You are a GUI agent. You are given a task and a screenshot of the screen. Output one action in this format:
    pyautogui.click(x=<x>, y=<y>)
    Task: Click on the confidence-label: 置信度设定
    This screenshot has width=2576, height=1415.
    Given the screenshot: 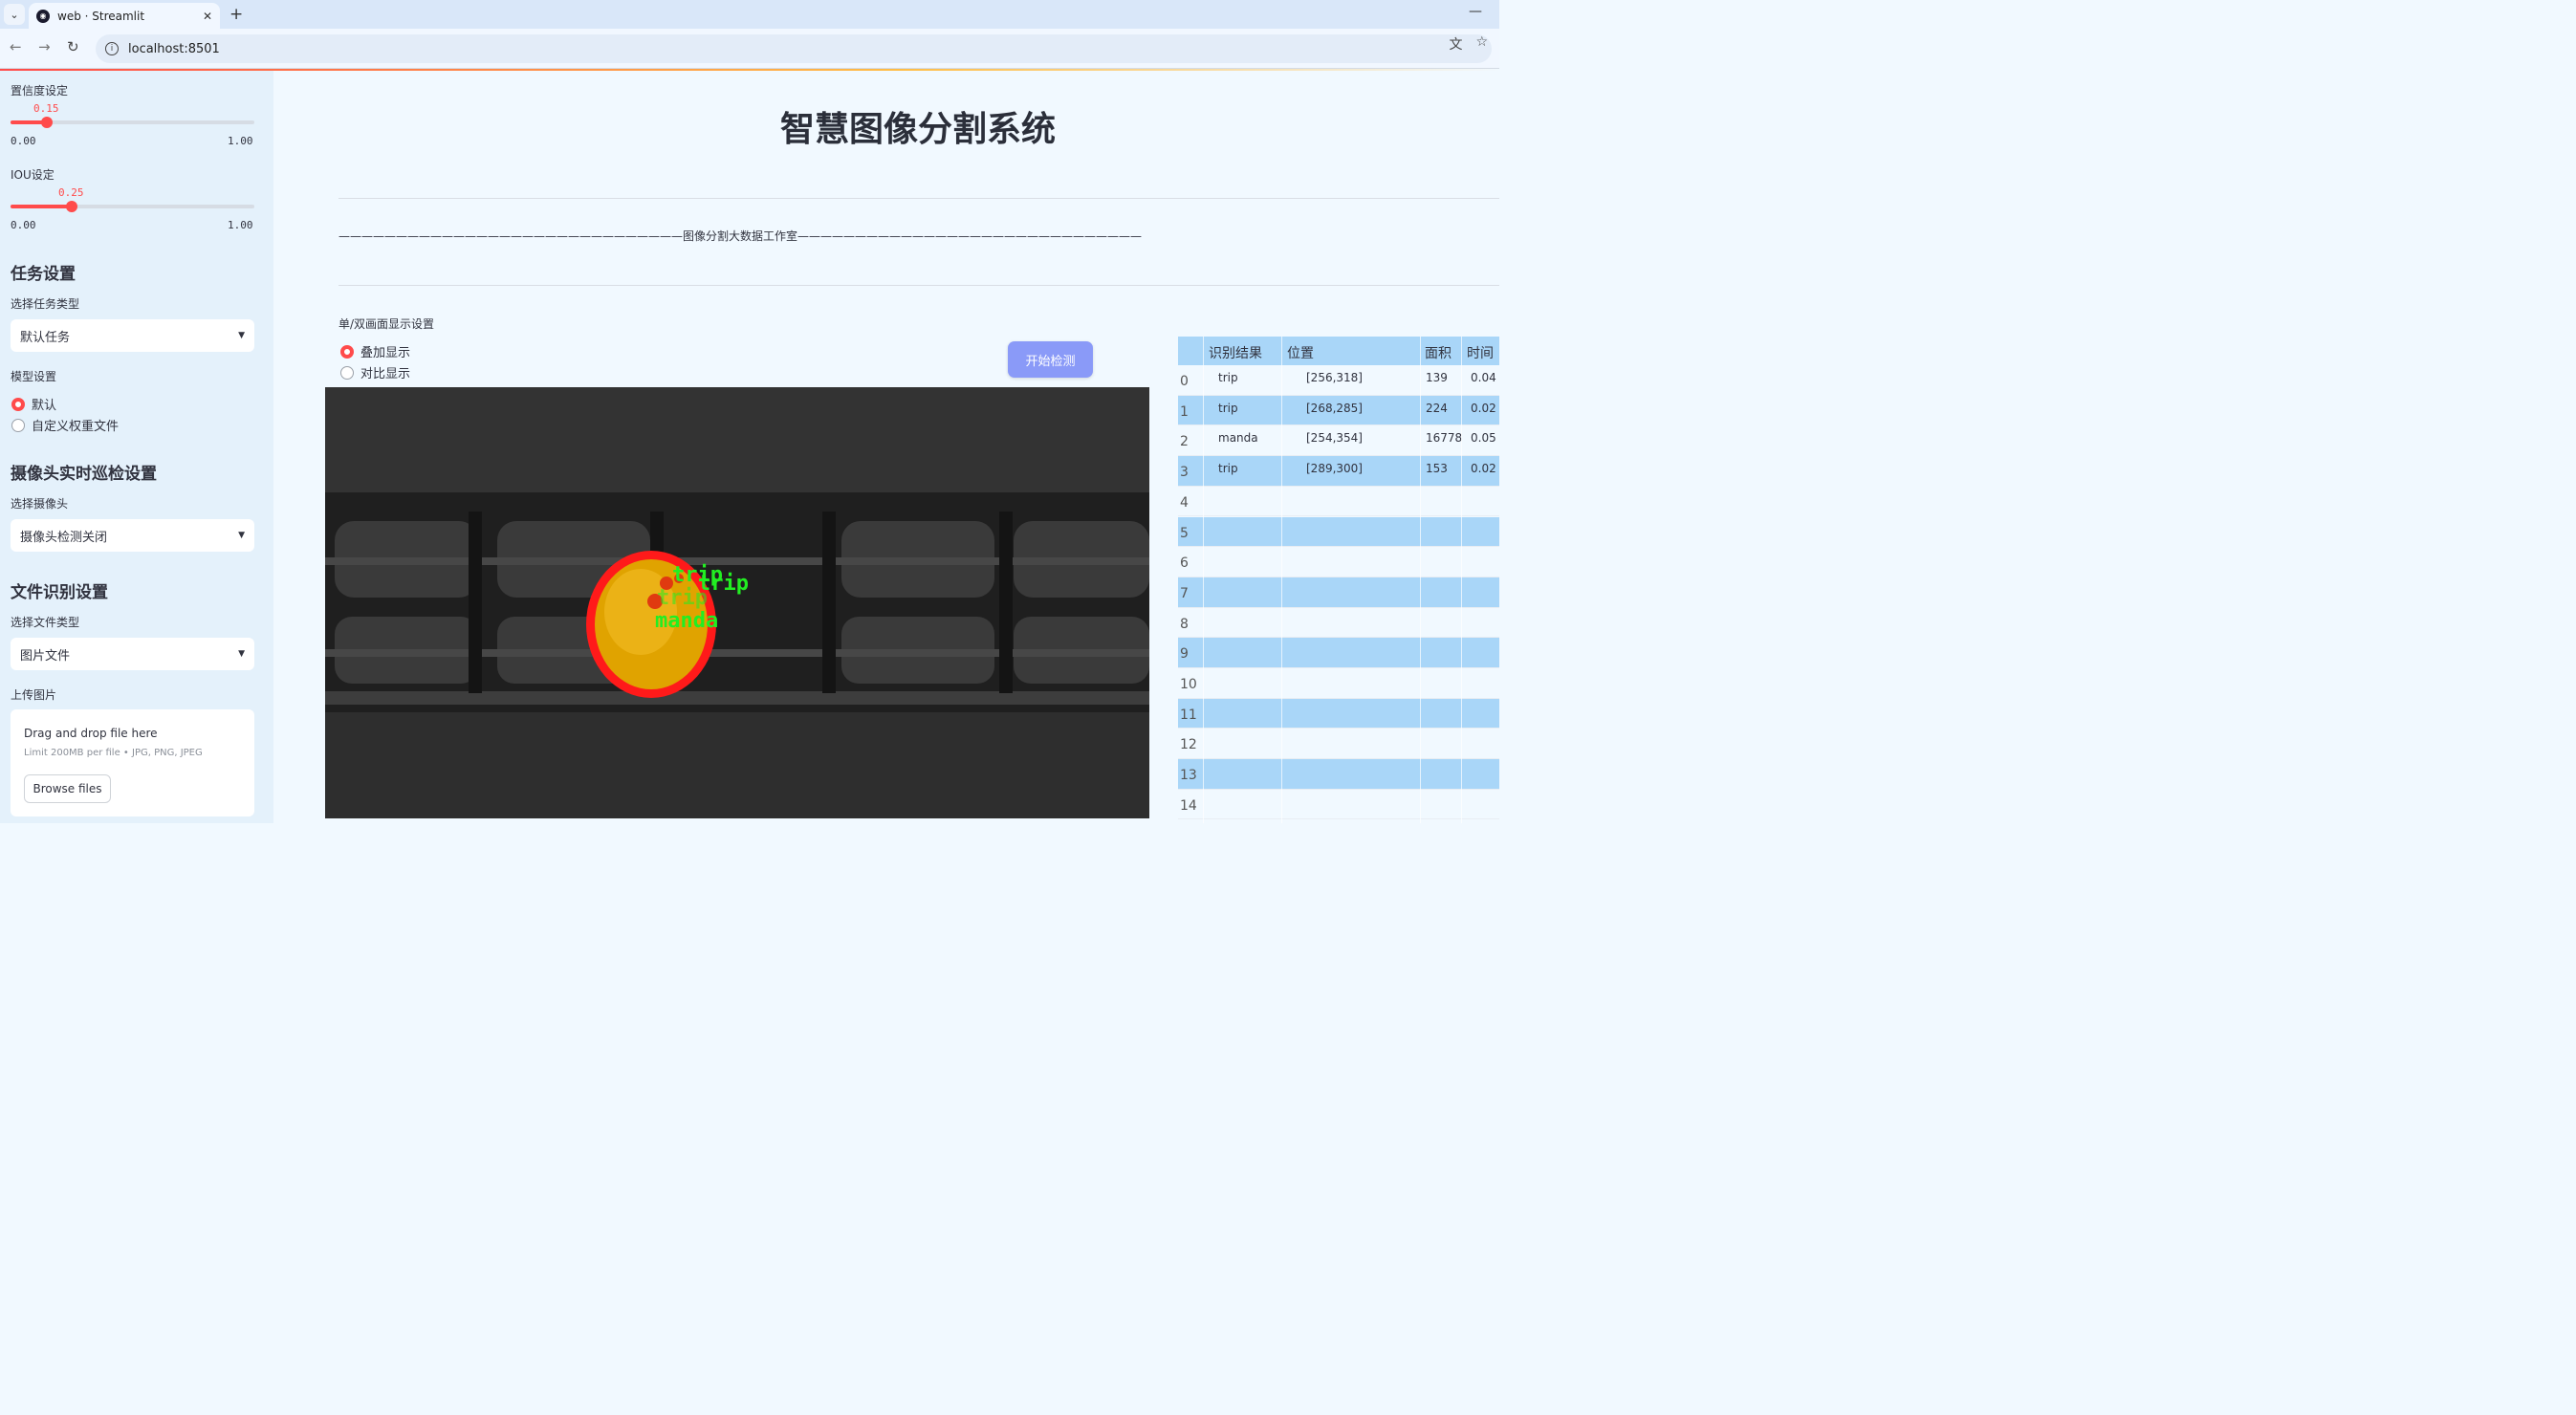 What is the action you would take?
    pyautogui.click(x=40, y=91)
    